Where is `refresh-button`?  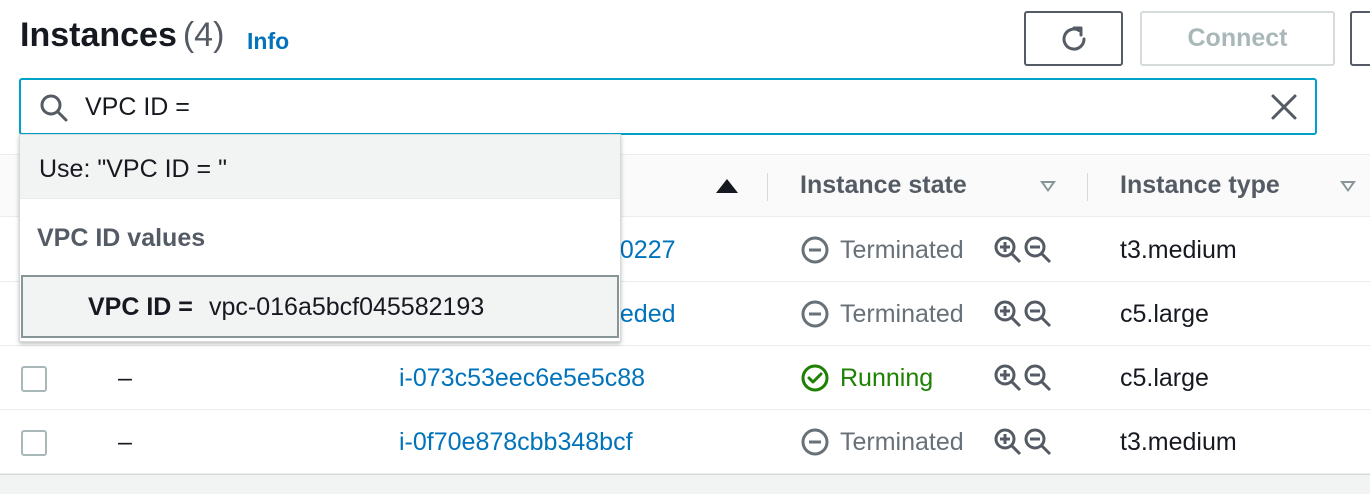
refresh-button is located at coordinates (1073, 38).